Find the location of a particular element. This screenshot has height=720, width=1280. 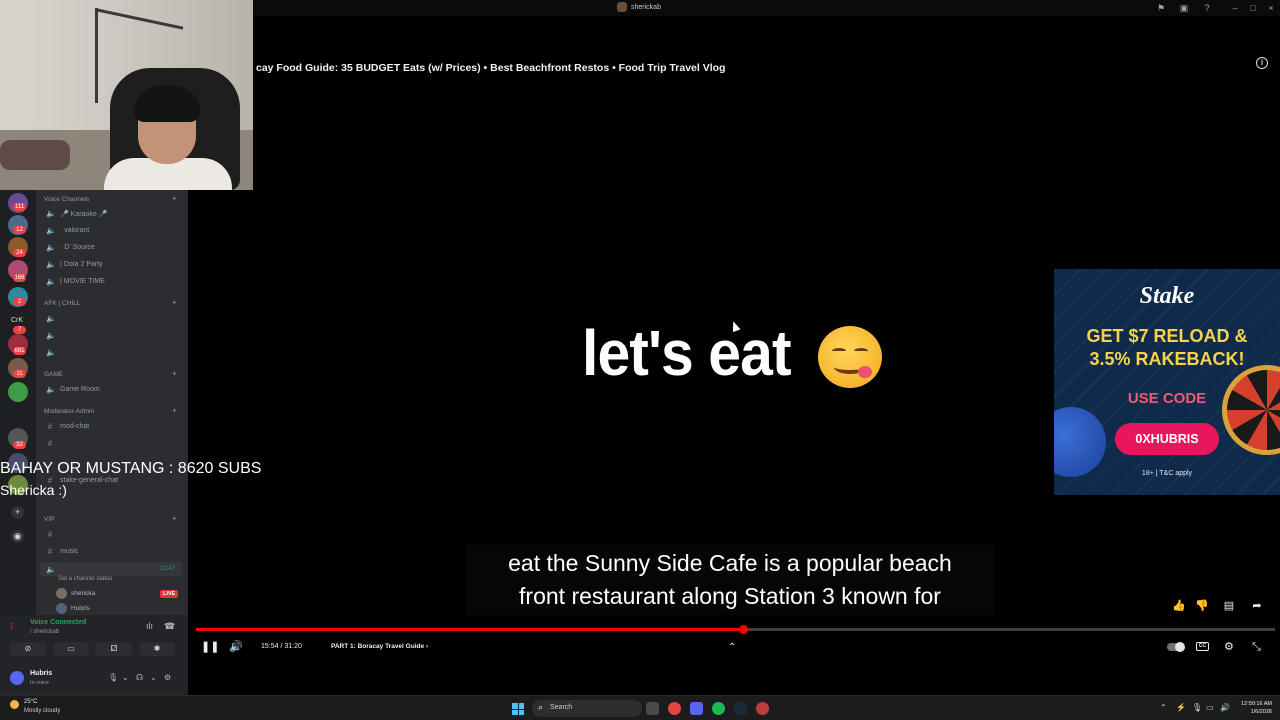

channel-movie-time: 🔈 | MOVIE TIME is located at coordinates (75, 281).